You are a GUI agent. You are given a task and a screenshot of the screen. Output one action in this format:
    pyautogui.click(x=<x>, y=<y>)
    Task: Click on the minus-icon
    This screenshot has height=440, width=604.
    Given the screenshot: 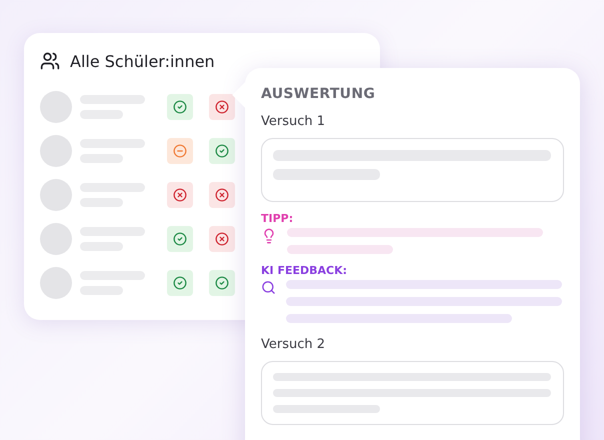 What is the action you would take?
    pyautogui.click(x=180, y=151)
    